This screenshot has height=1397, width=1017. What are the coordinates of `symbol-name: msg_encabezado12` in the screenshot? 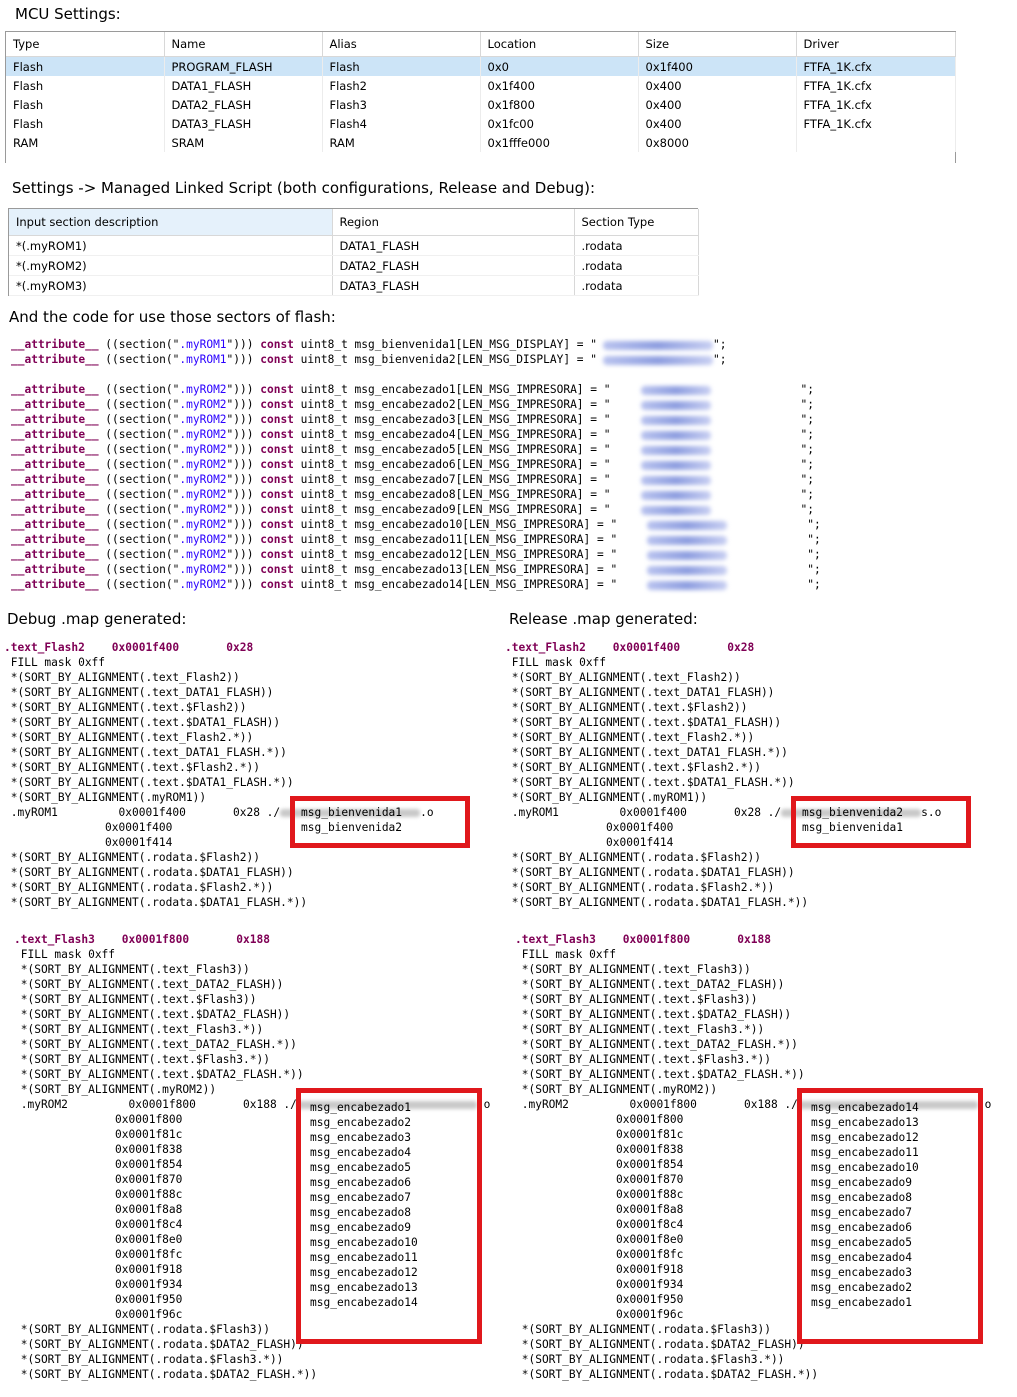 It's located at (865, 1137).